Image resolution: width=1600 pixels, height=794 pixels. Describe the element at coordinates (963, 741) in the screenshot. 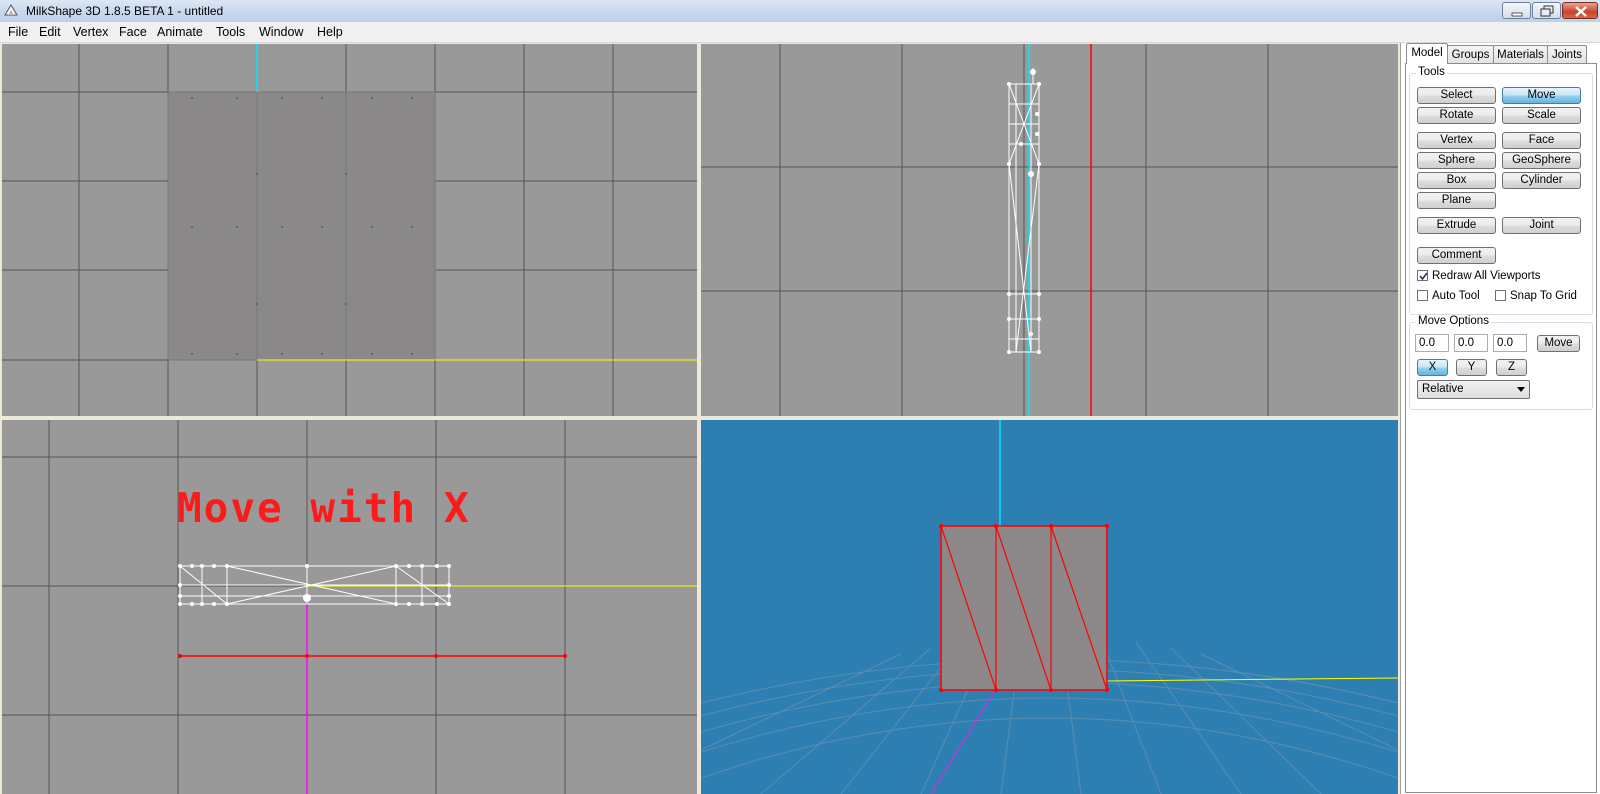

I see `axis-z-line` at that location.